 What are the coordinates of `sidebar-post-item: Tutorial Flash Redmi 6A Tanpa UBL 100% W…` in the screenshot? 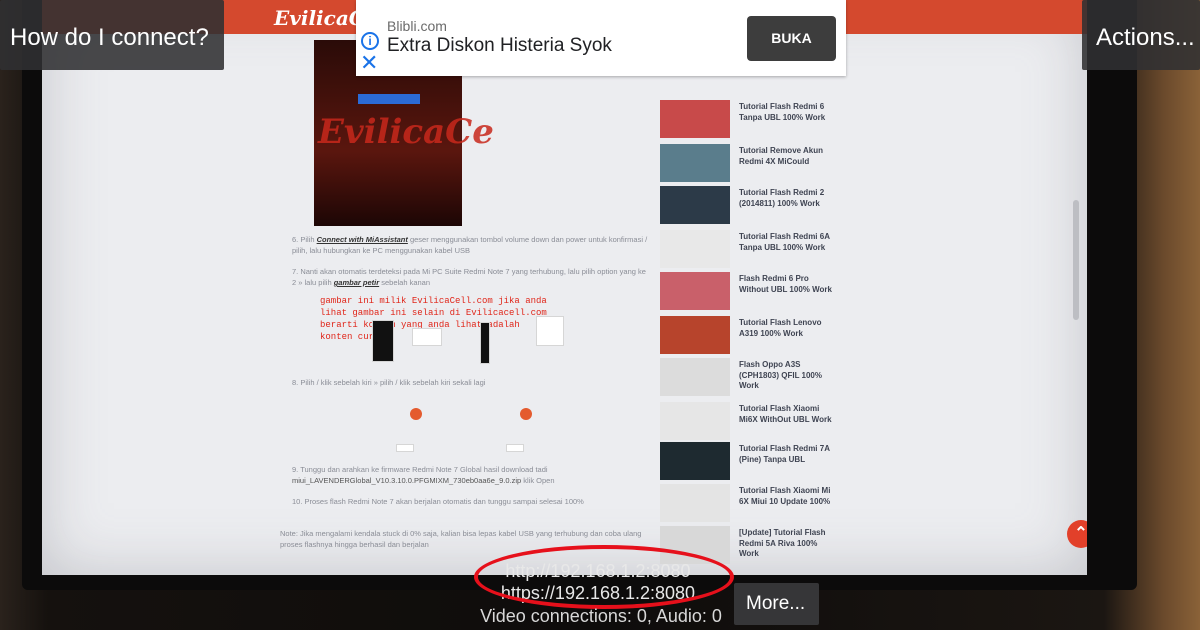 It's located at (748, 250).